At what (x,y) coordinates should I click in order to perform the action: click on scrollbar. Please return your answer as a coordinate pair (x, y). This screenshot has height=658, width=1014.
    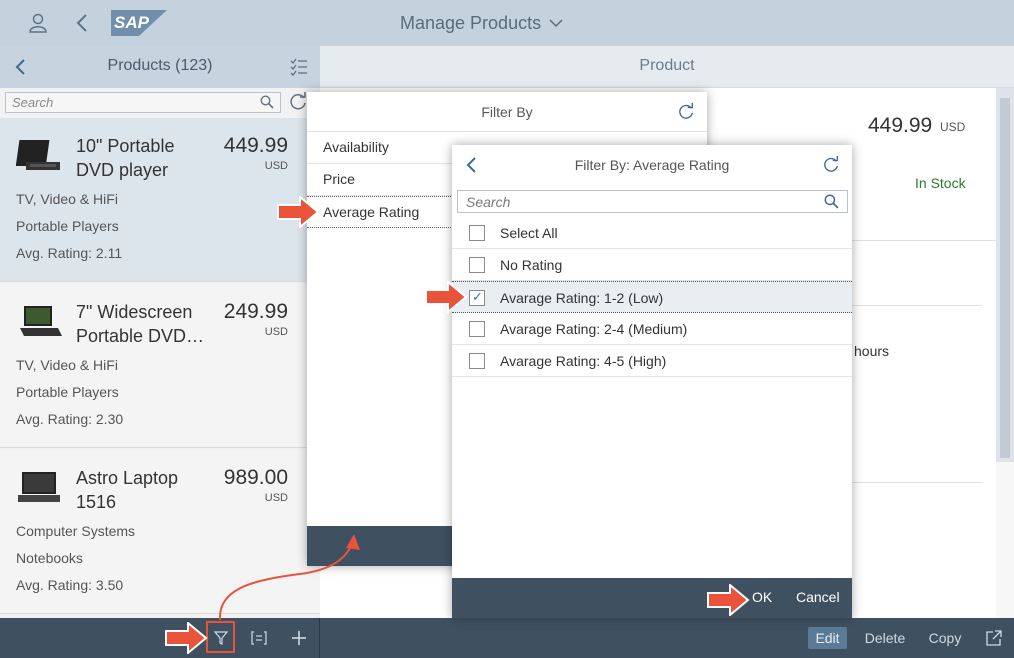
    Looking at the image, I should click on (1005, 275).